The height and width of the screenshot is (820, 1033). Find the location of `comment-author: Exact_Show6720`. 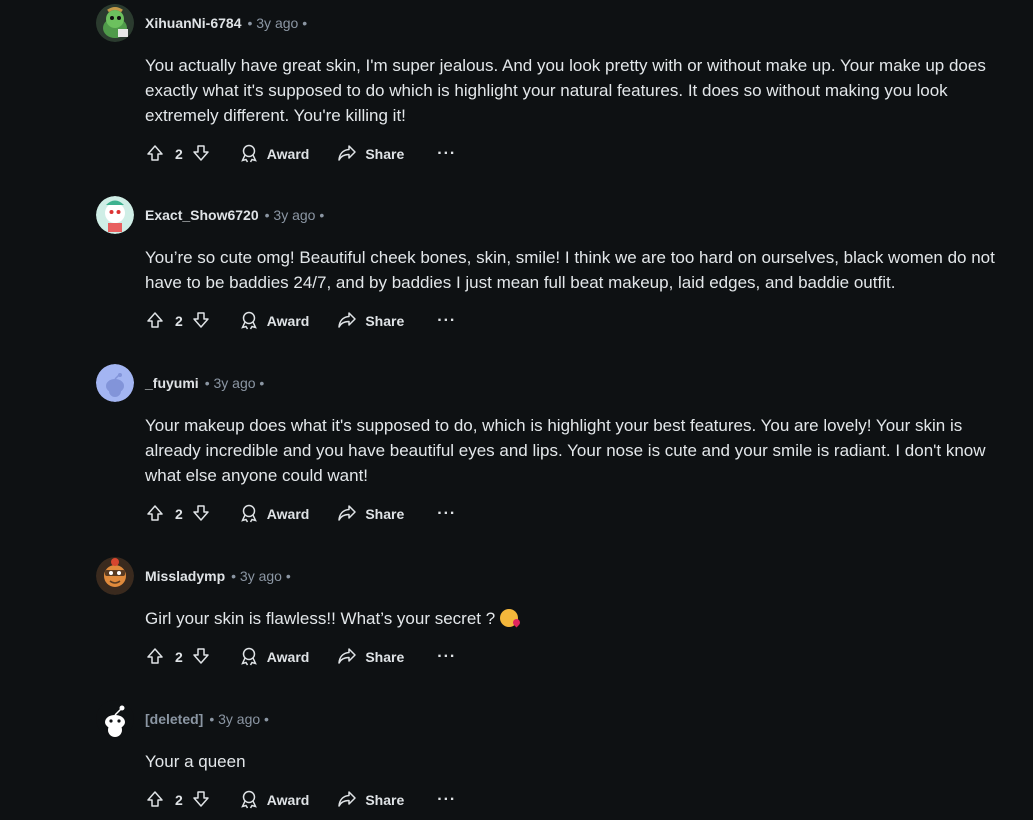

comment-author: Exact_Show6720 is located at coordinates (202, 215).